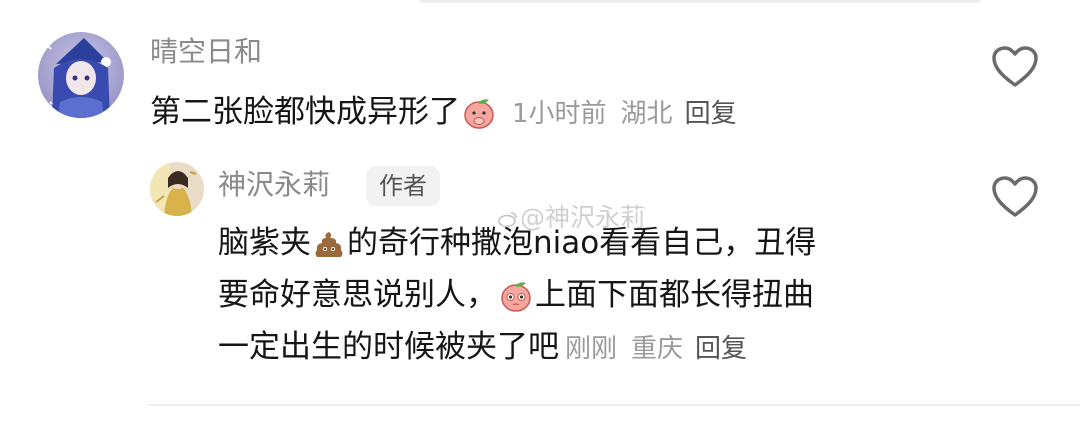 The width and height of the screenshot is (1080, 434). I want to click on bottom-divider, so click(614, 405).